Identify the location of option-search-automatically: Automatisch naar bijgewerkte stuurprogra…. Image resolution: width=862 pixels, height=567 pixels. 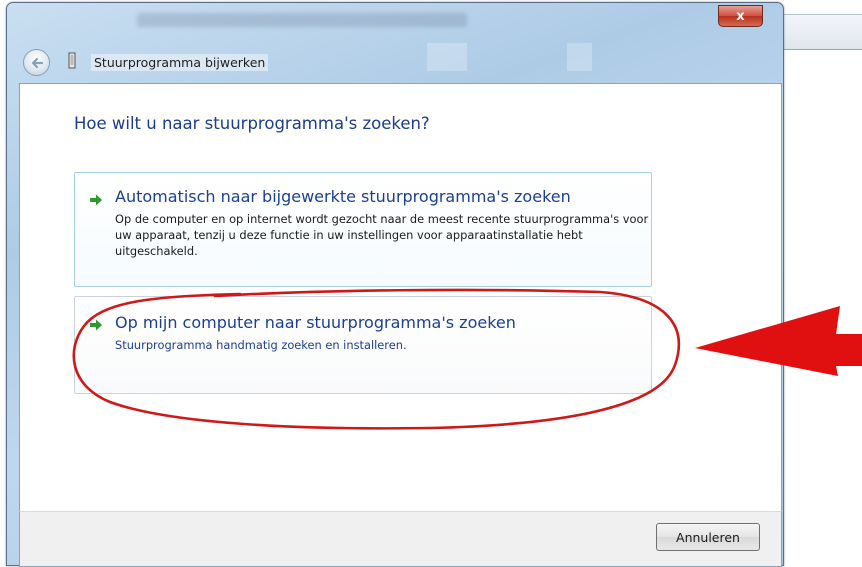
(363, 229).